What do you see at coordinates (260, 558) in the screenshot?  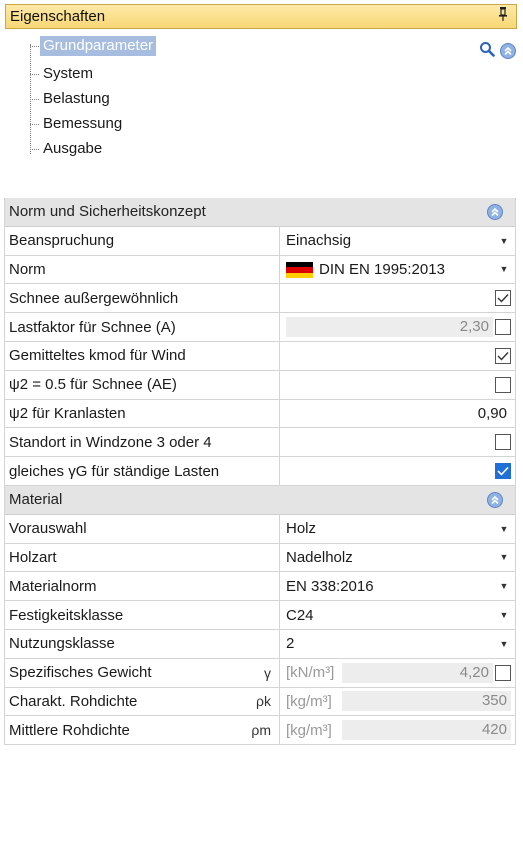 I see `property-row-holzart: Holzart Nadelholz ▼` at bounding box center [260, 558].